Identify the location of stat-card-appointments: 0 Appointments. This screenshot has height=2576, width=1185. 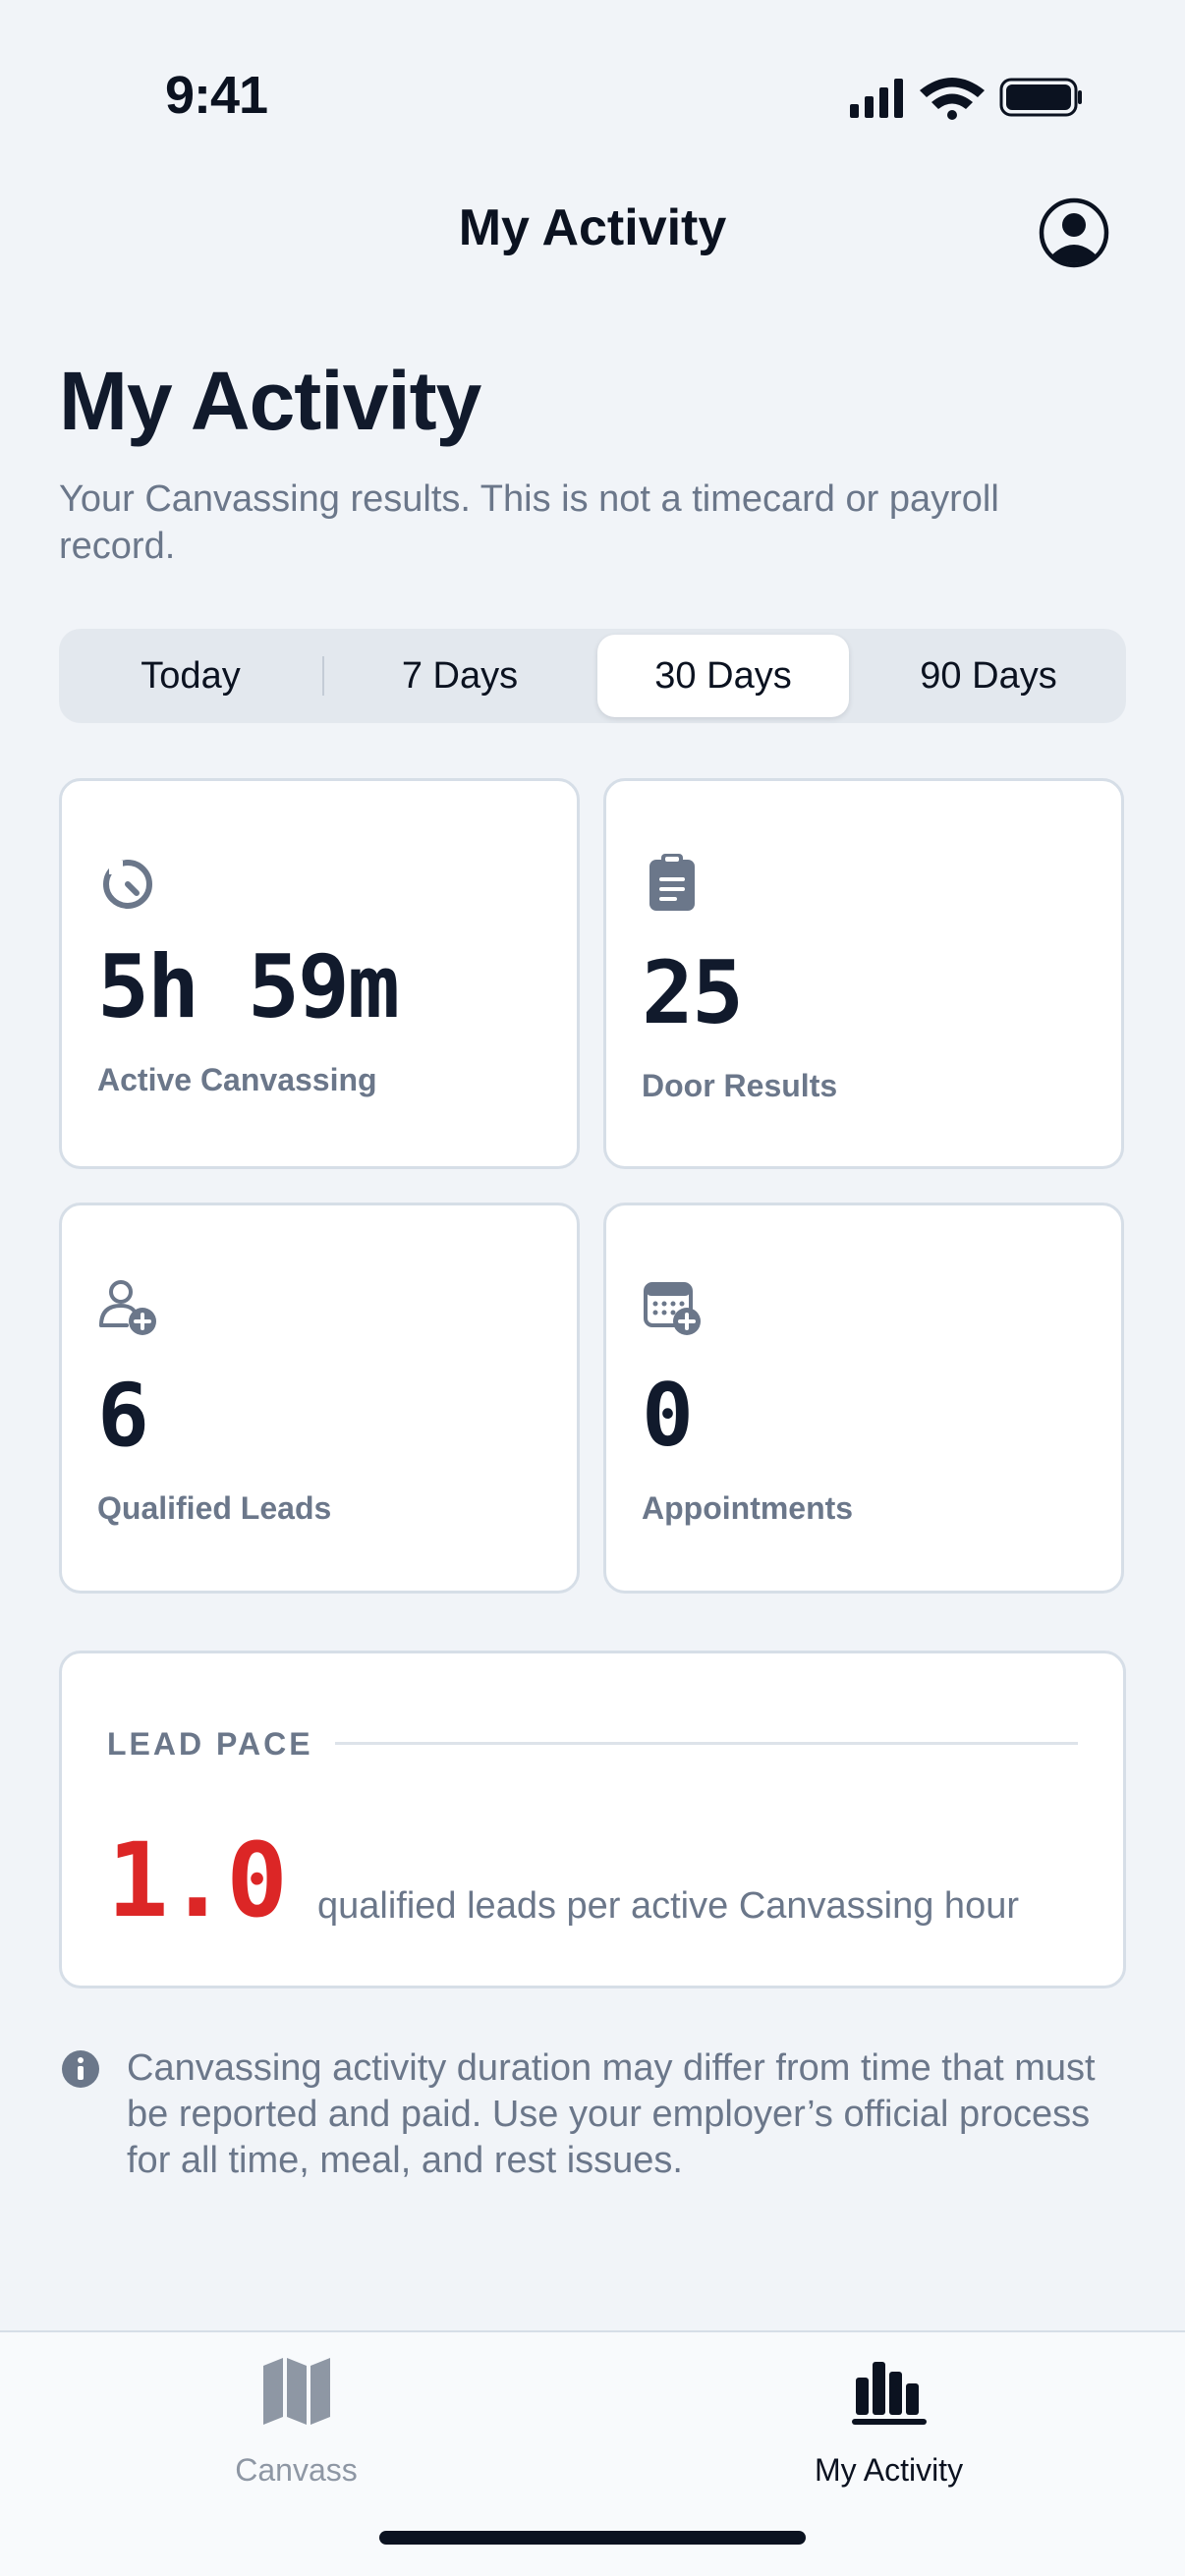
(864, 1398).